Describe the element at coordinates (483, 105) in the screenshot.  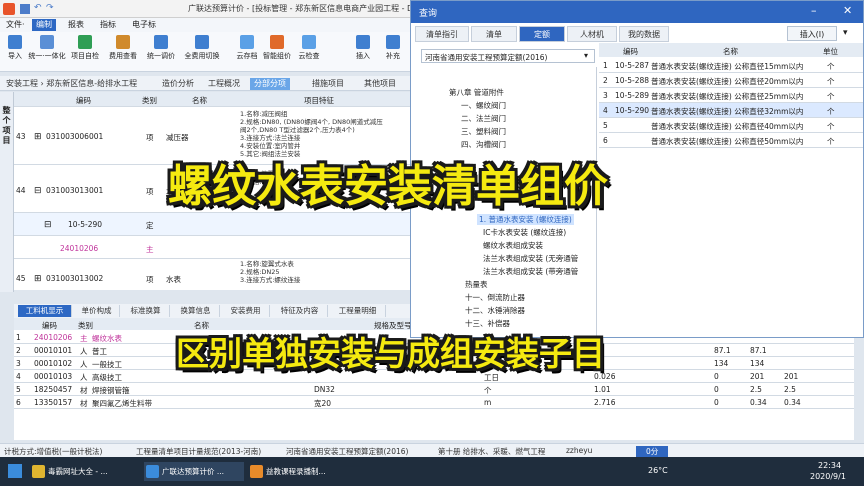
I see `tree-node: 一、螺纹阀门` at that location.